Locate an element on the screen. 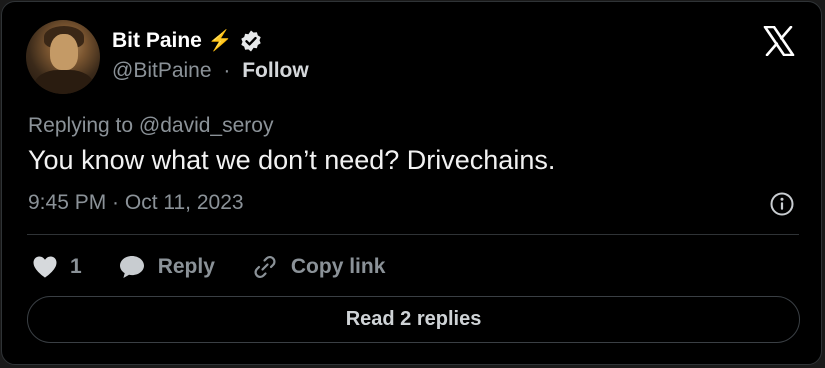 This screenshot has height=368, width=825. comment-bubble-icon is located at coordinates (132, 267).